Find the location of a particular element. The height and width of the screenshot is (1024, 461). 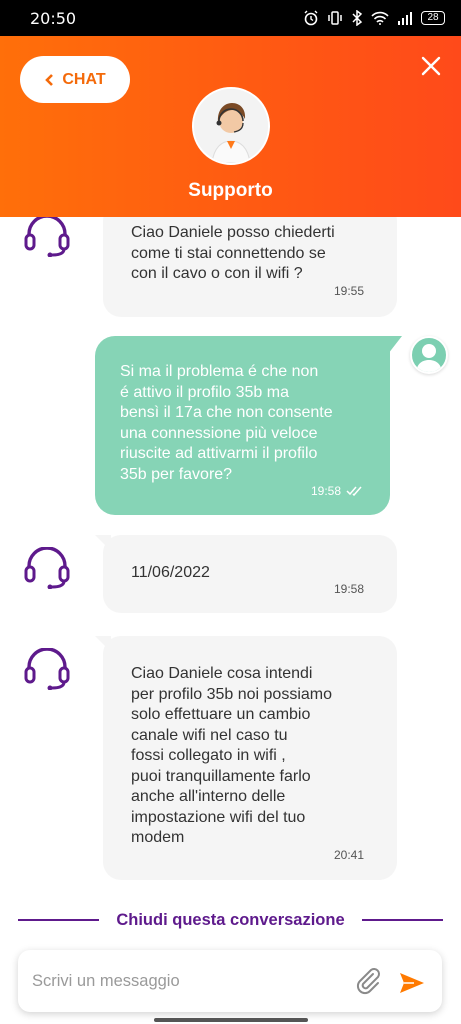

status-time: 20:50 is located at coordinates (53, 18).